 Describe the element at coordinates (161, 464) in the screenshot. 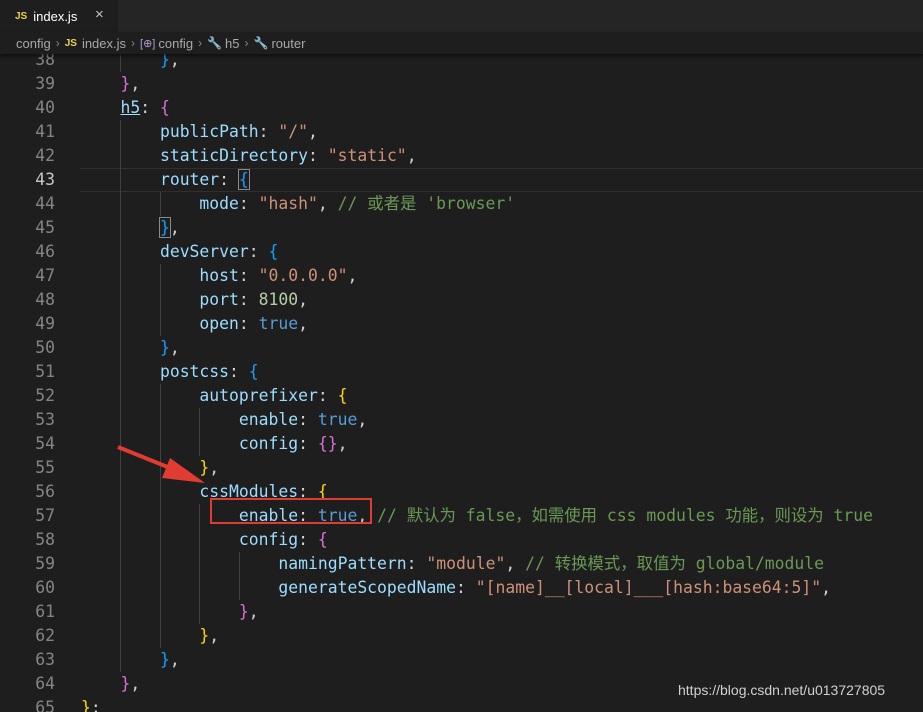

I see `annotation-arrow` at that location.